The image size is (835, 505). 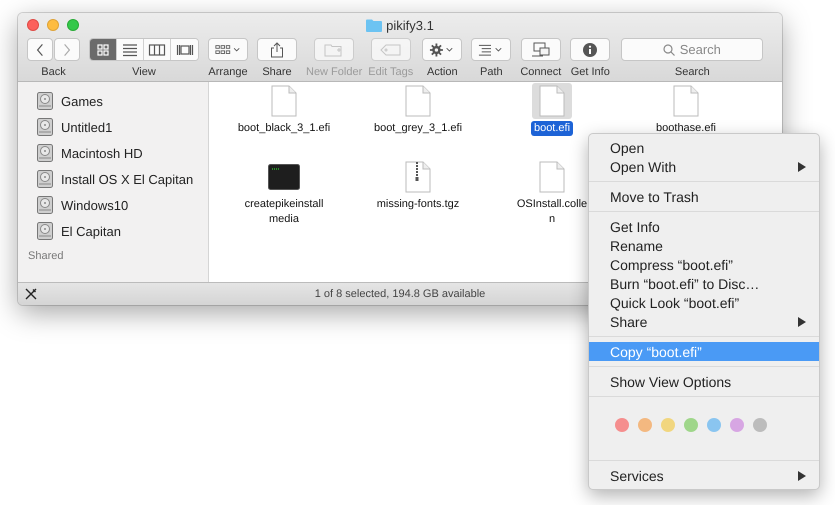 What do you see at coordinates (334, 72) in the screenshot?
I see `toolbar-label: New Folder` at bounding box center [334, 72].